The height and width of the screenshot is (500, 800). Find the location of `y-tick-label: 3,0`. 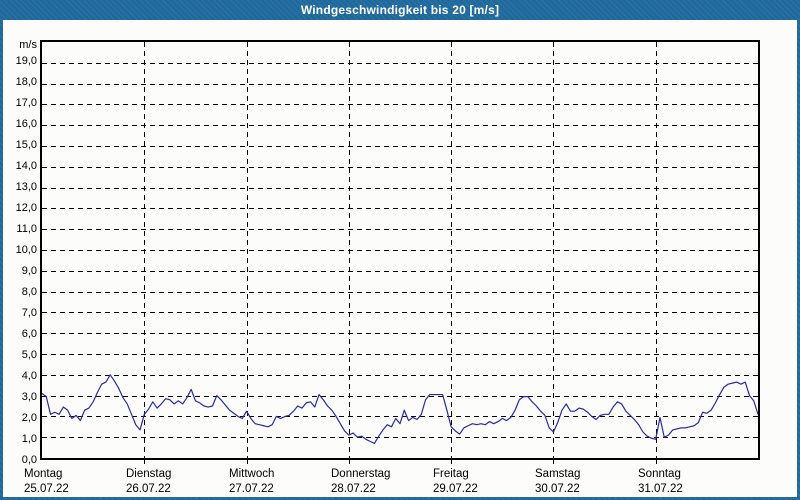

y-tick-label: 3,0 is located at coordinates (29, 397).